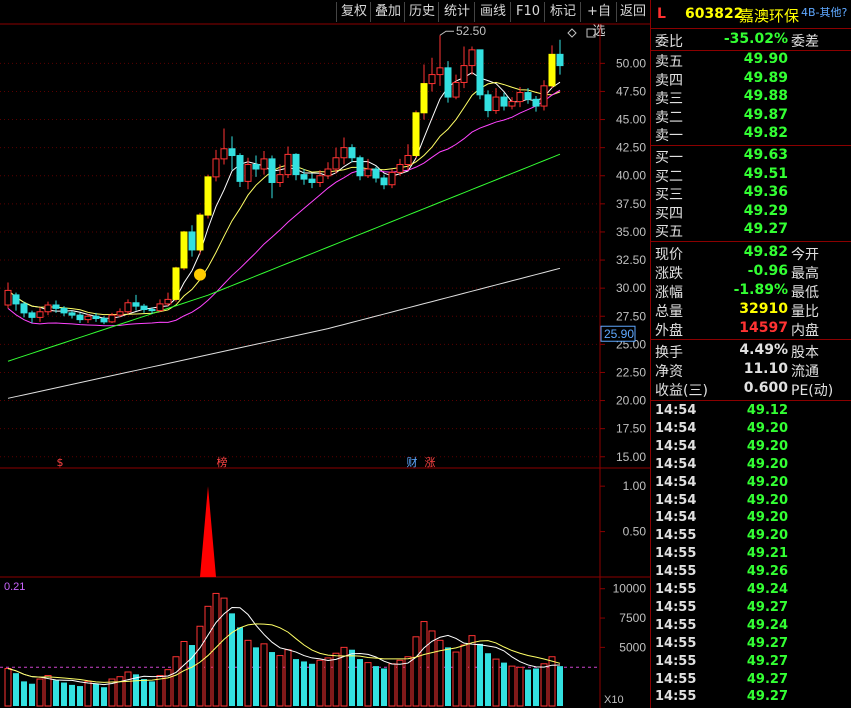  I want to click on tick-price: 49.24, so click(767, 589).